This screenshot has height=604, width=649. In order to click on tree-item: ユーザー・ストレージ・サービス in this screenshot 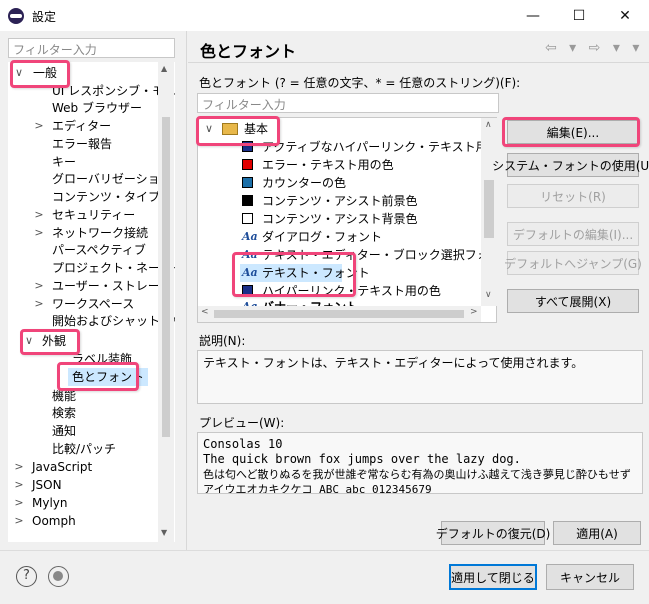, I will do `click(113, 286)`.